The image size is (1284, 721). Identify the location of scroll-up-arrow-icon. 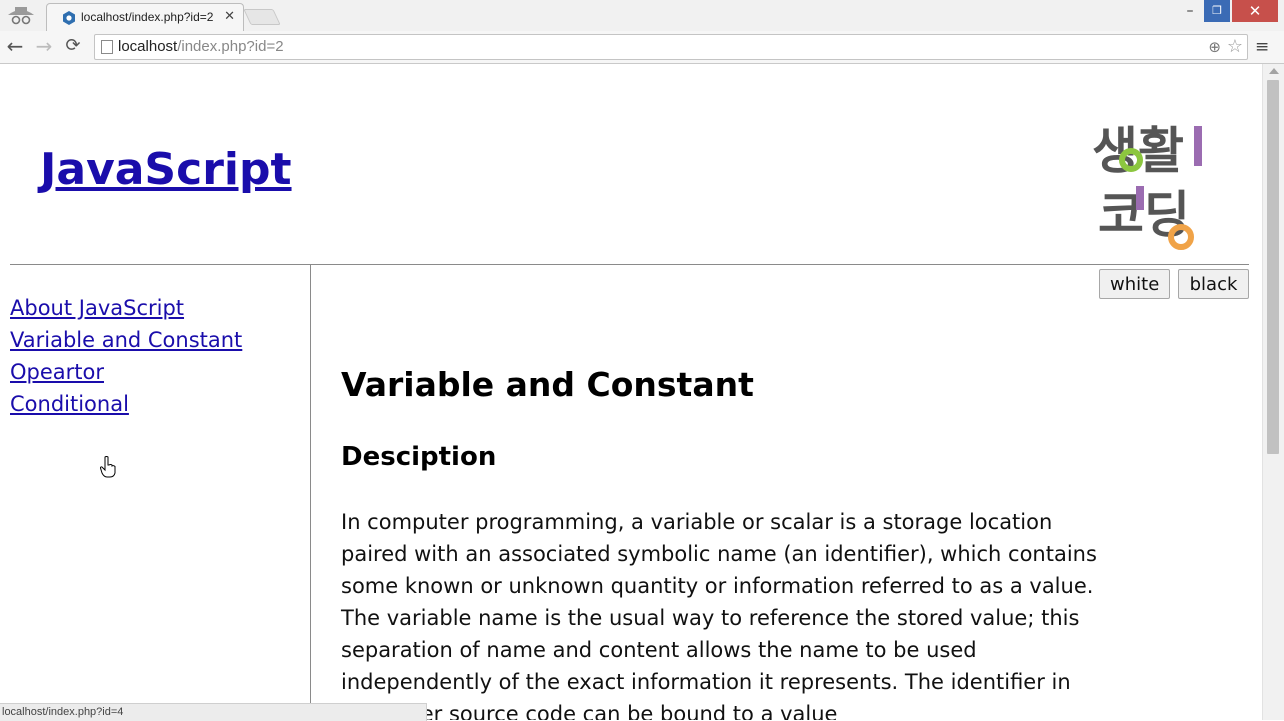
(1274, 71).